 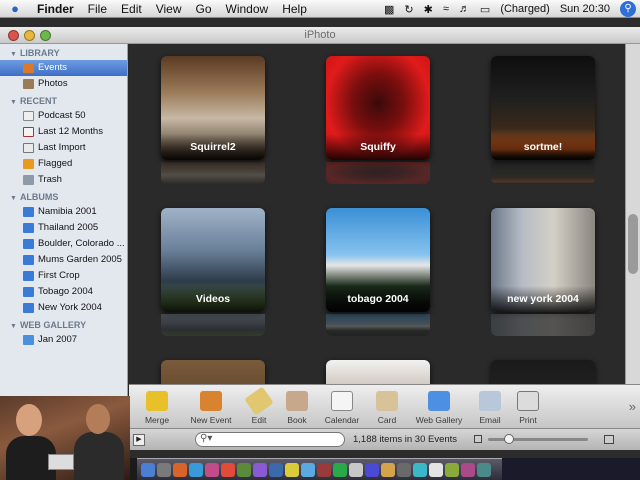 I want to click on ichat-dock-icon, so click(x=244, y=469).